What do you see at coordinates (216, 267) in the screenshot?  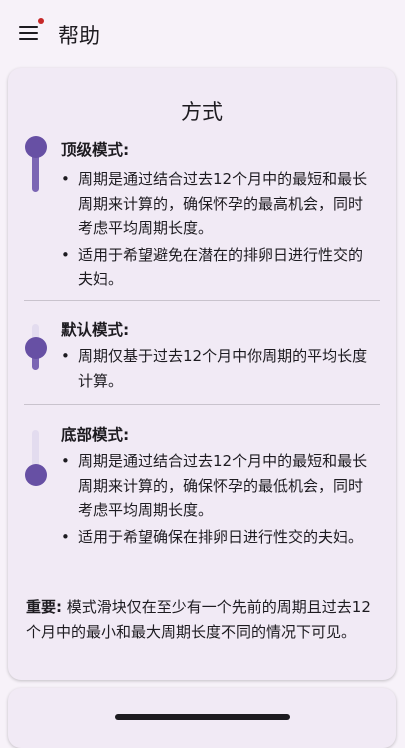 I see `list-item: 适用于希望避免在潜在的排卵日进行性交的夫妇。` at bounding box center [216, 267].